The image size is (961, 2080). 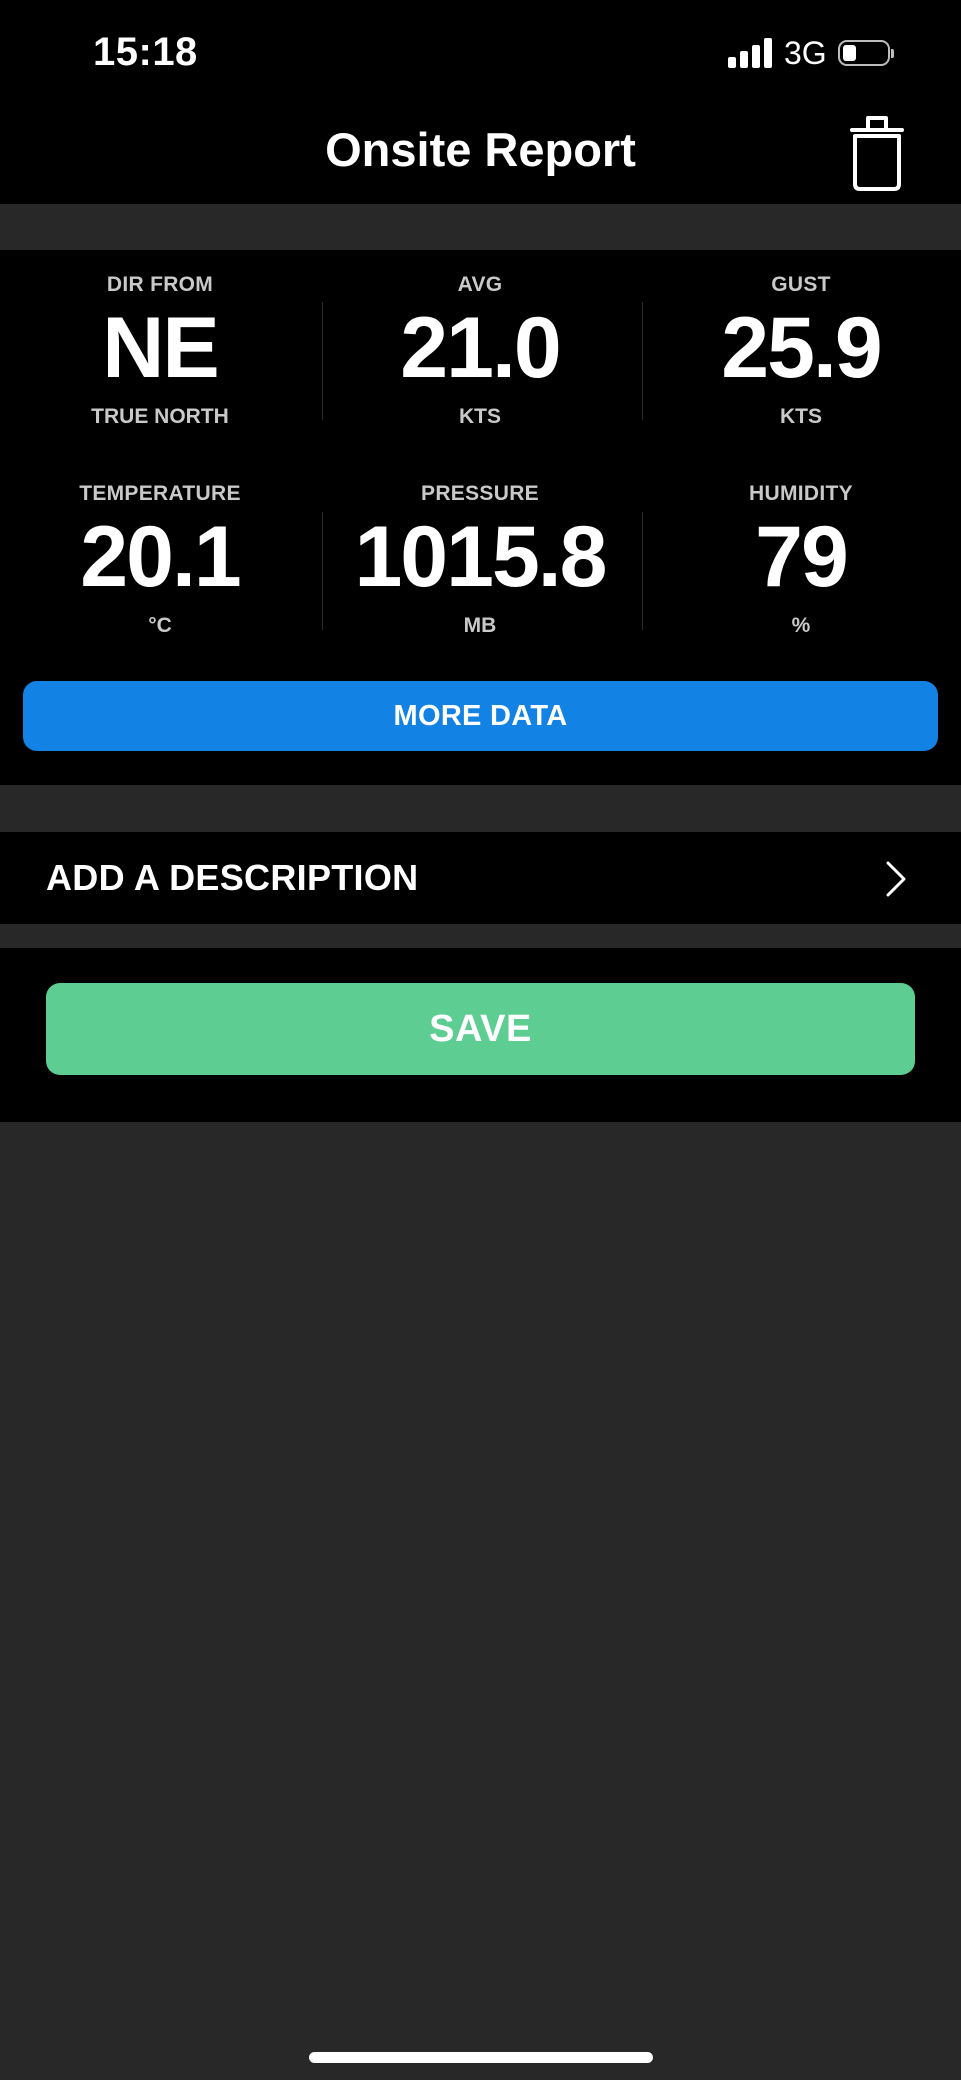 What do you see at coordinates (805, 53) in the screenshot?
I see `network-type: 3G` at bounding box center [805, 53].